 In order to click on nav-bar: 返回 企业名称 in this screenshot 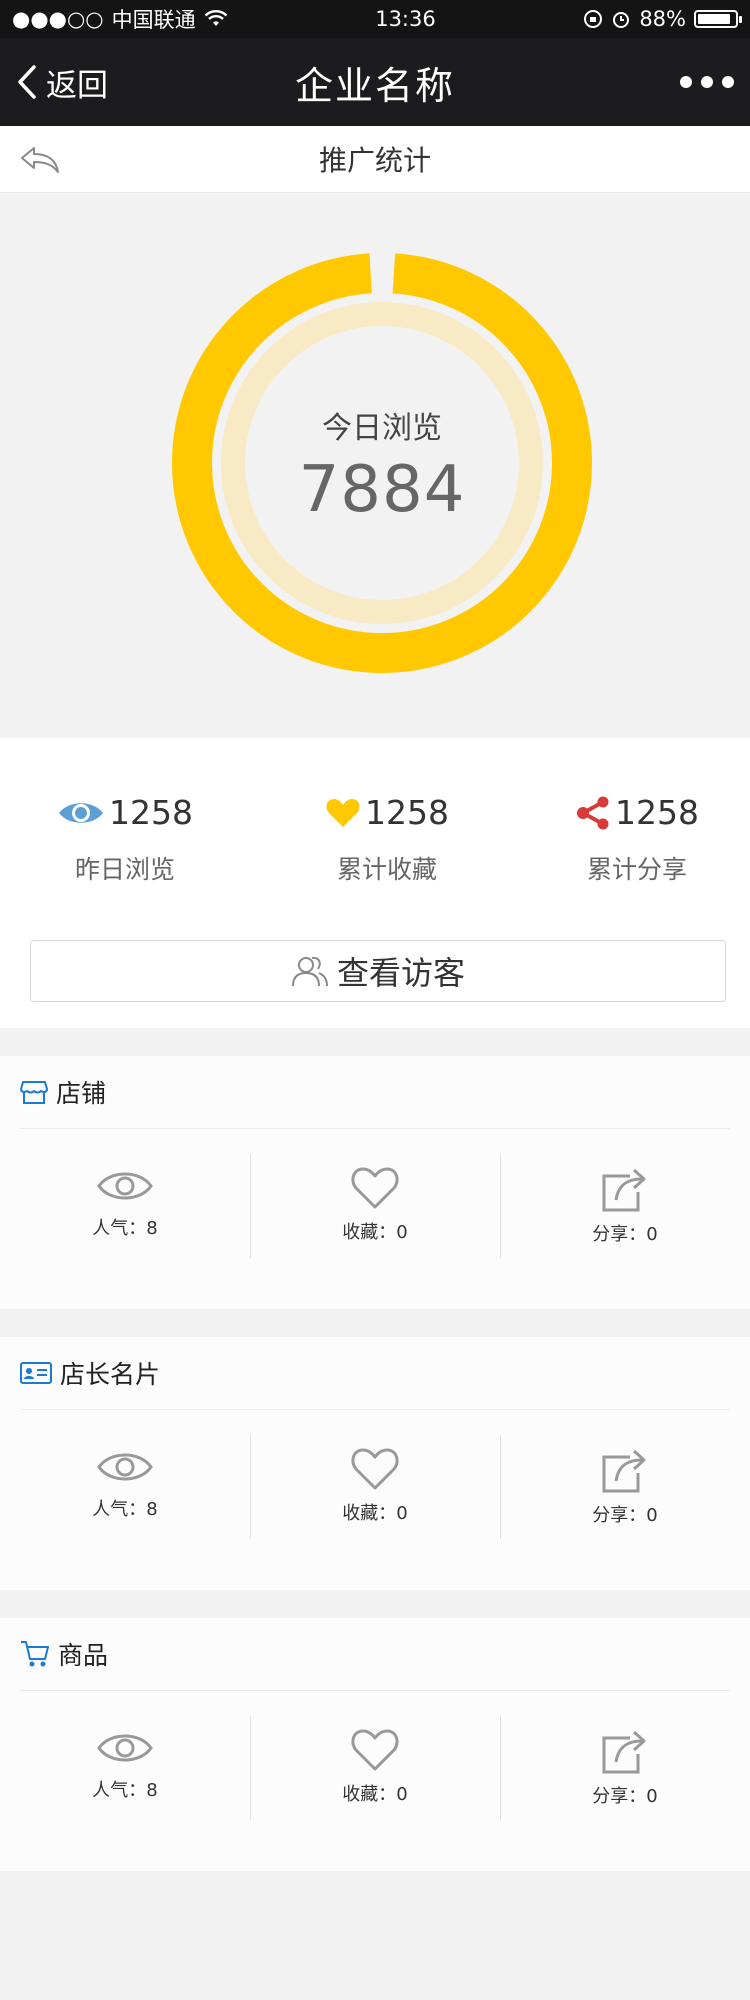, I will do `click(375, 82)`.